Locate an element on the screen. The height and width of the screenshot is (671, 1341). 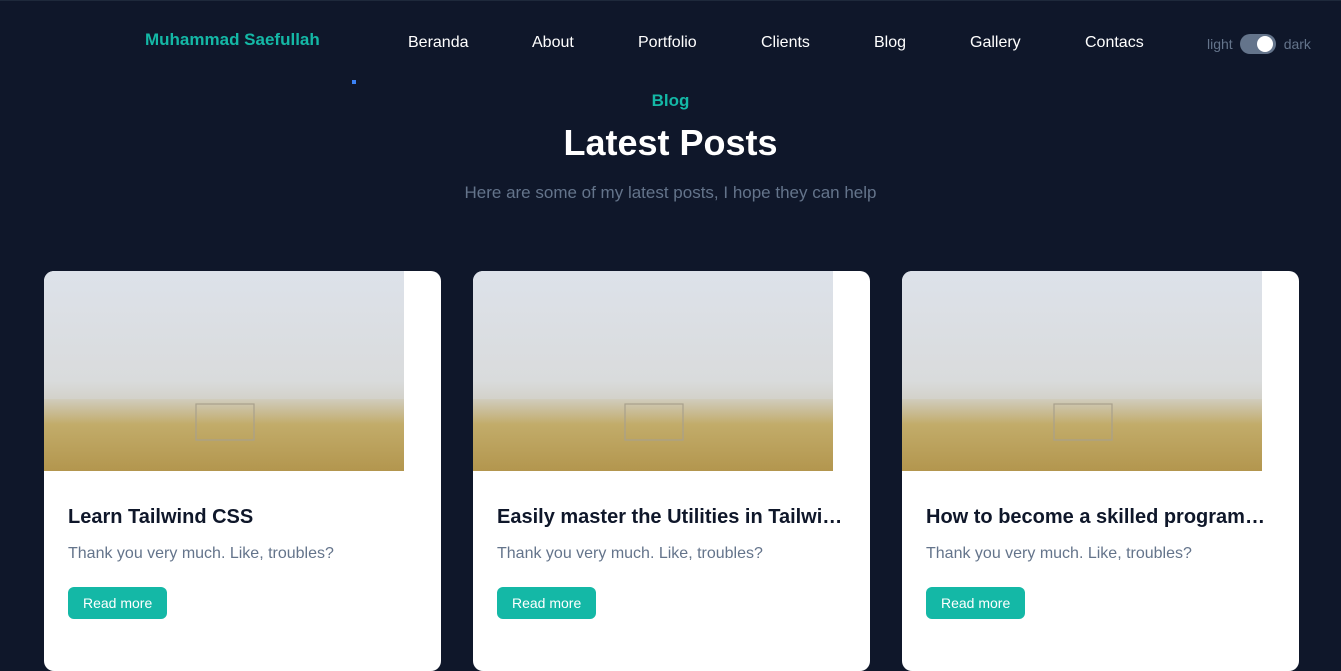
post-title: Learn Tailwind CSS is located at coordinates (244, 517).